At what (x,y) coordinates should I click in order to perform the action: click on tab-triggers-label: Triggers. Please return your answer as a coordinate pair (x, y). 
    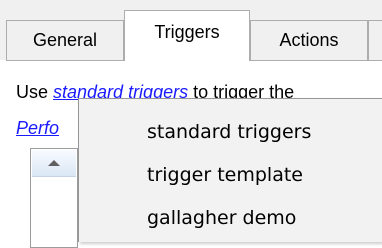
    Looking at the image, I should click on (187, 31).